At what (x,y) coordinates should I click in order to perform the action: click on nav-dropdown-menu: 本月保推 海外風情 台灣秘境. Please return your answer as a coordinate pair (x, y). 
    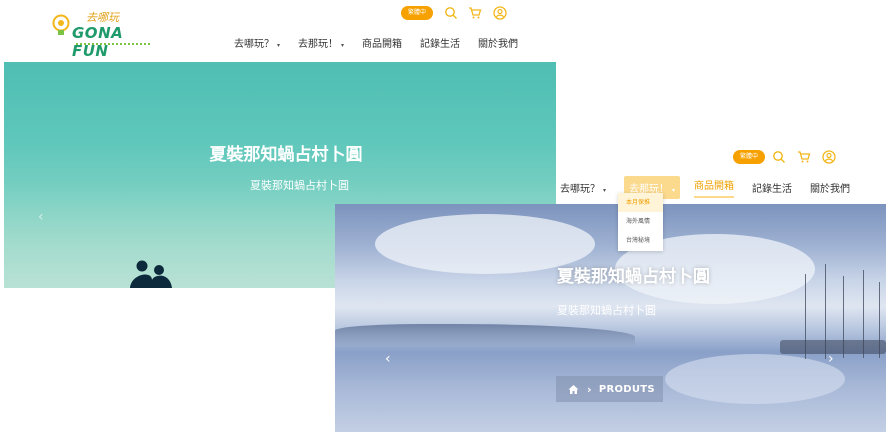
    Looking at the image, I should click on (640, 222).